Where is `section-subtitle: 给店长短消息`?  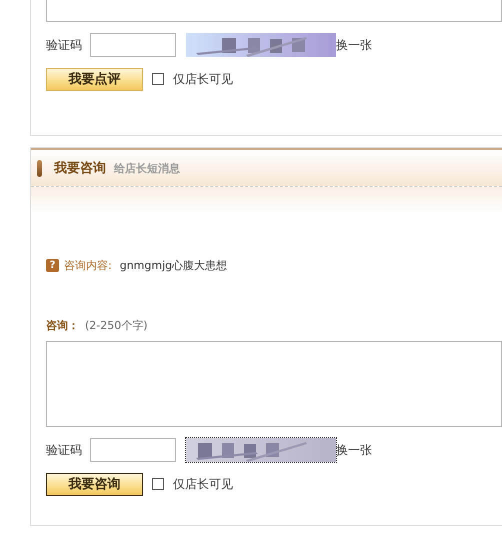
section-subtitle: 给店长短消息 is located at coordinates (147, 168).